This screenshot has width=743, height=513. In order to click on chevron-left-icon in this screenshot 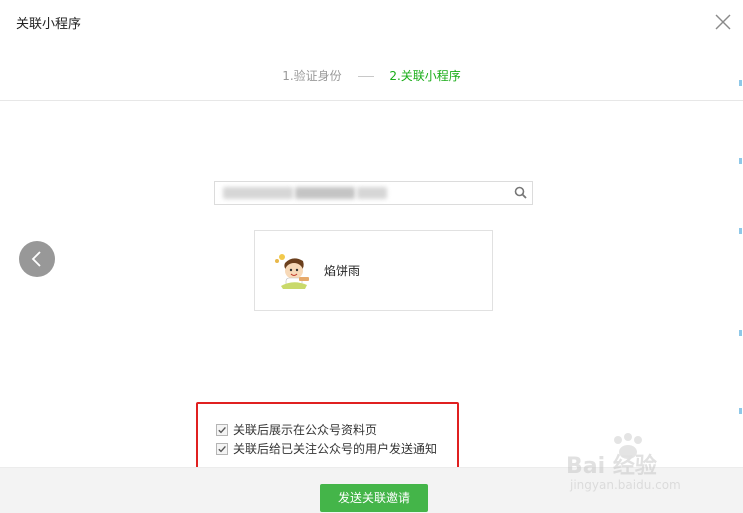, I will do `click(36, 259)`.